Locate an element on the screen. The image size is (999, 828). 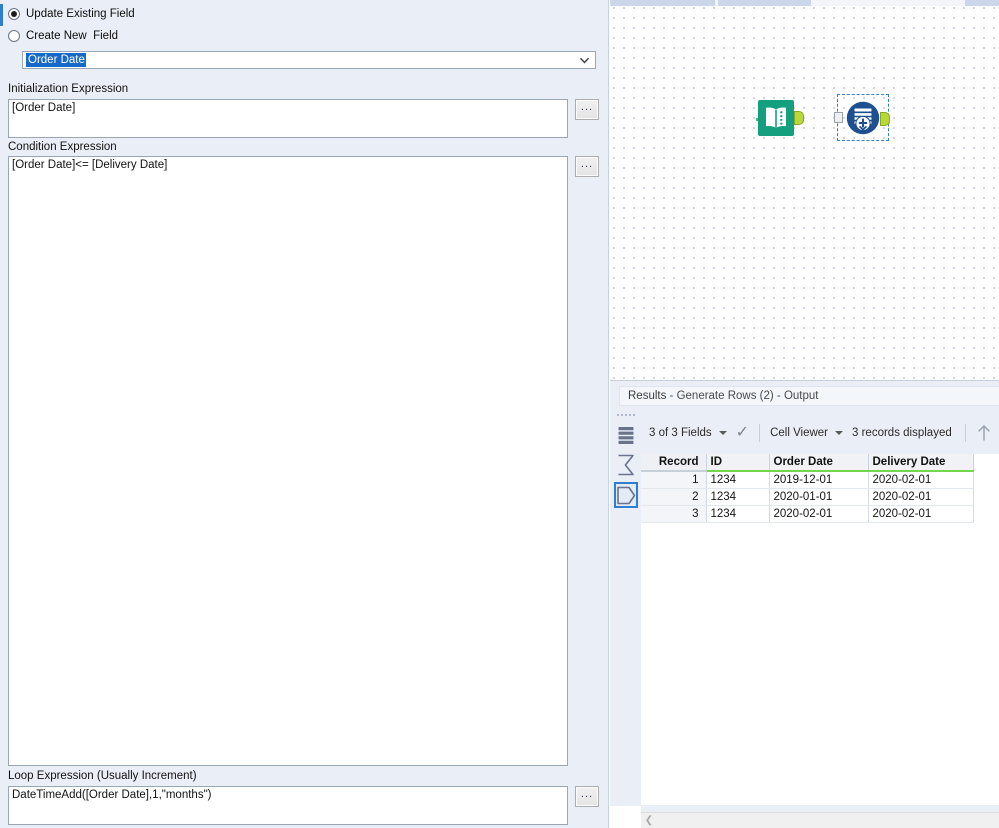
summary-sigma-icon is located at coordinates (626, 465).